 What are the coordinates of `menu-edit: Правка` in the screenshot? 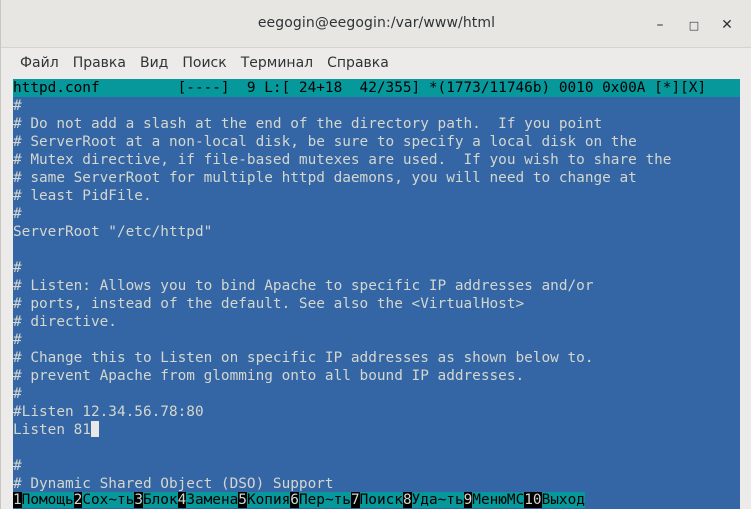 It's located at (99, 63).